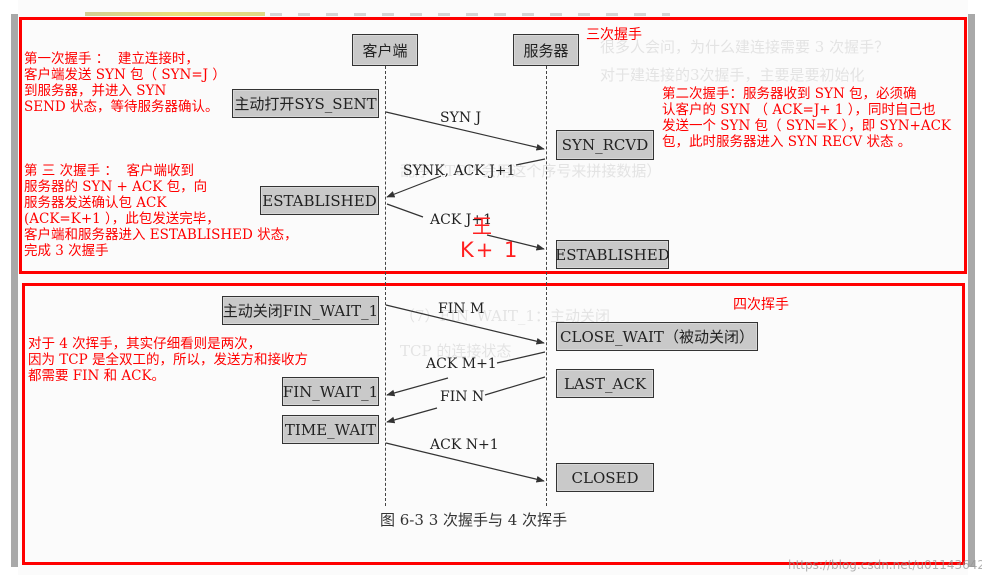 This screenshot has height=585, width=982. Describe the element at coordinates (461, 309) in the screenshot. I see `message-fin-m: FIN M` at that location.